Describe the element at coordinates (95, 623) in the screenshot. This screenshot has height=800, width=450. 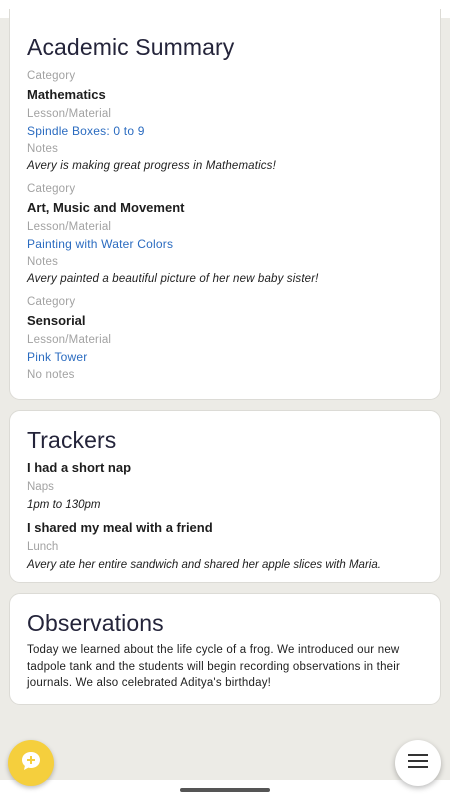
I see `observations-title: Observations` at that location.